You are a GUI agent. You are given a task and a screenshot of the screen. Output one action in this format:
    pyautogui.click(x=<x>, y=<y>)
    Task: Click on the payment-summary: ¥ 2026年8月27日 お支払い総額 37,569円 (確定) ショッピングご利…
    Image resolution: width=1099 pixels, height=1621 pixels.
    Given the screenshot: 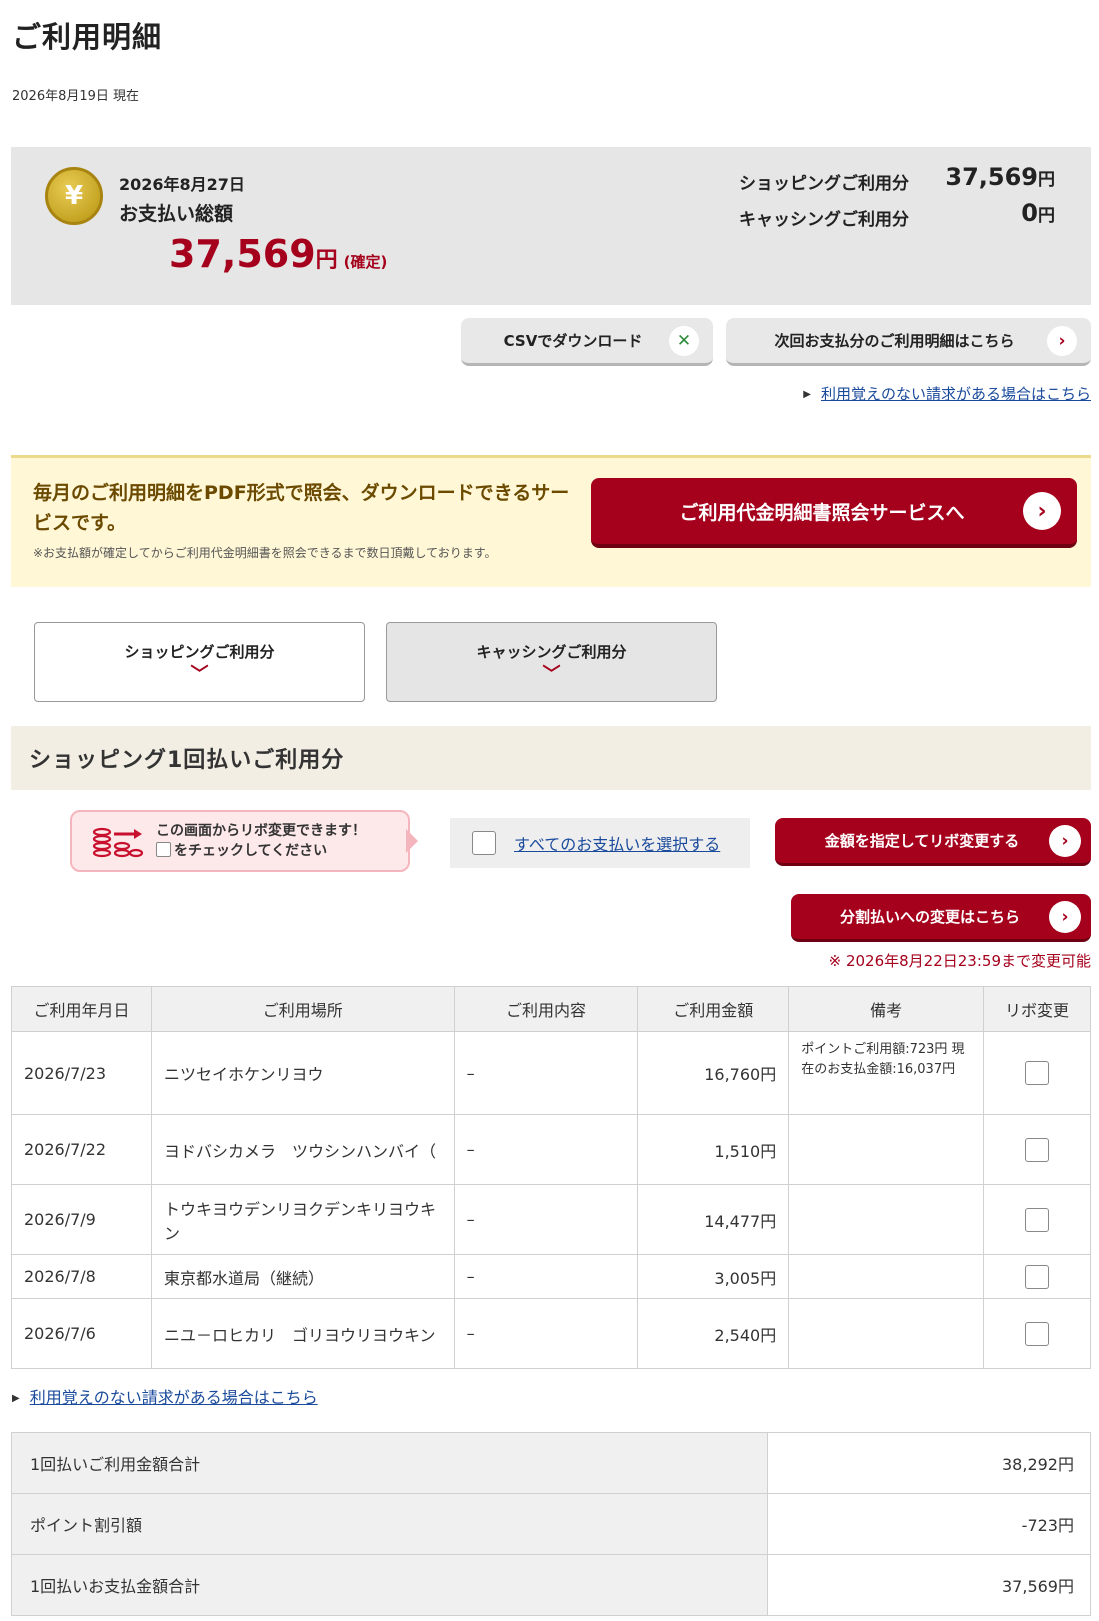 What is the action you would take?
    pyautogui.click(x=551, y=226)
    